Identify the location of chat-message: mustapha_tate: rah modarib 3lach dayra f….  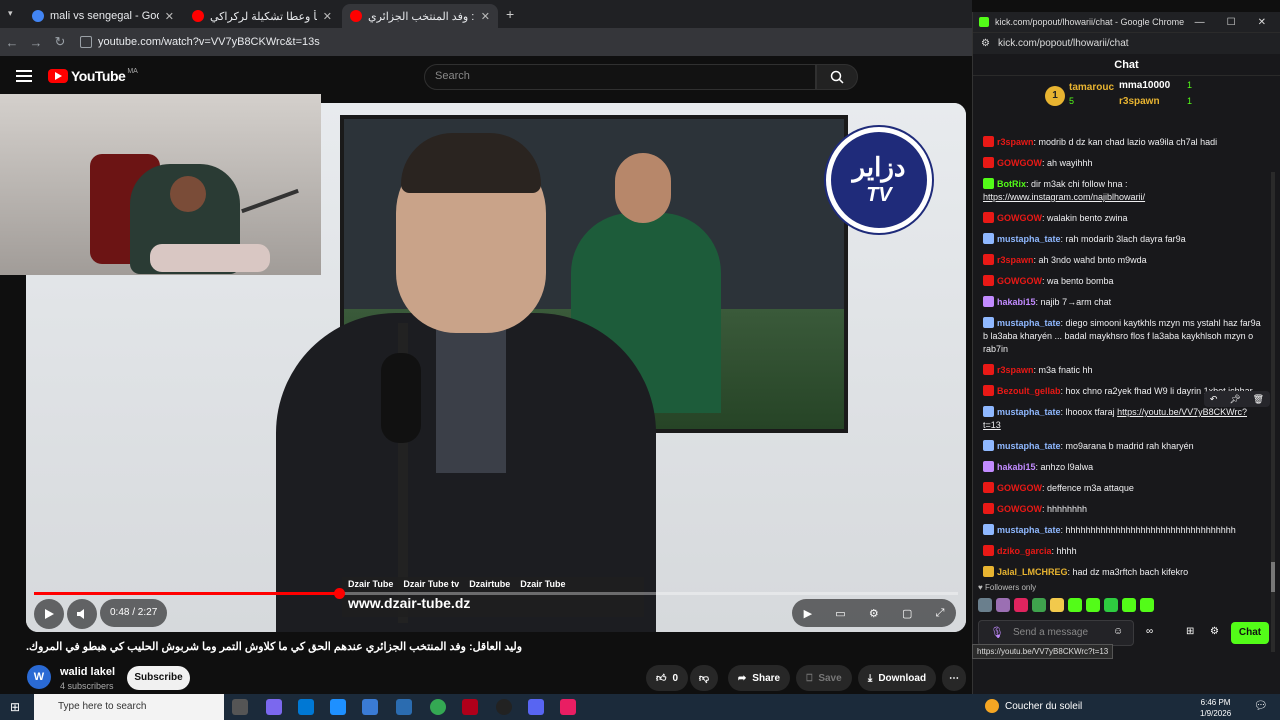
(1123, 239).